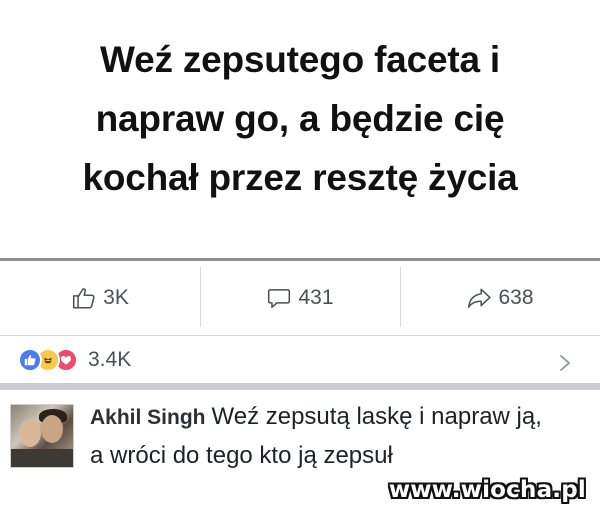 This screenshot has height=517, width=600. I want to click on reactions-row: 3.4K, so click(300, 363).